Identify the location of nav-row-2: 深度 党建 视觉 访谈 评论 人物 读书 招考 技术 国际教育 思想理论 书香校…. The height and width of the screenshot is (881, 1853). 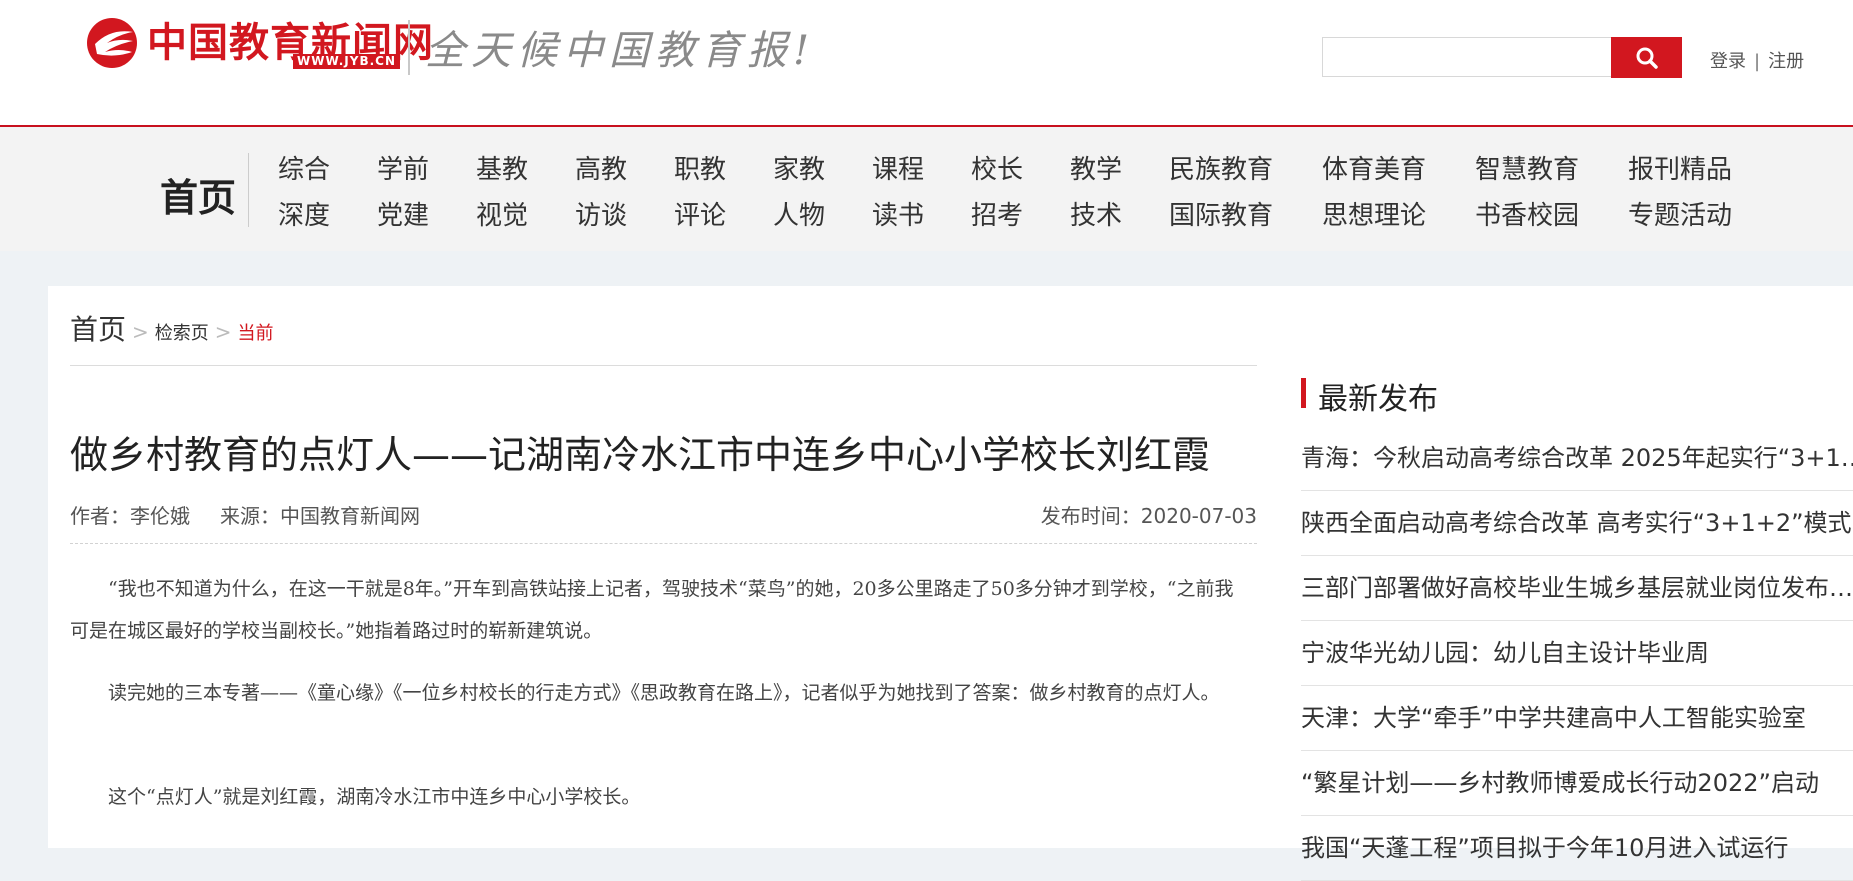
(1005, 213).